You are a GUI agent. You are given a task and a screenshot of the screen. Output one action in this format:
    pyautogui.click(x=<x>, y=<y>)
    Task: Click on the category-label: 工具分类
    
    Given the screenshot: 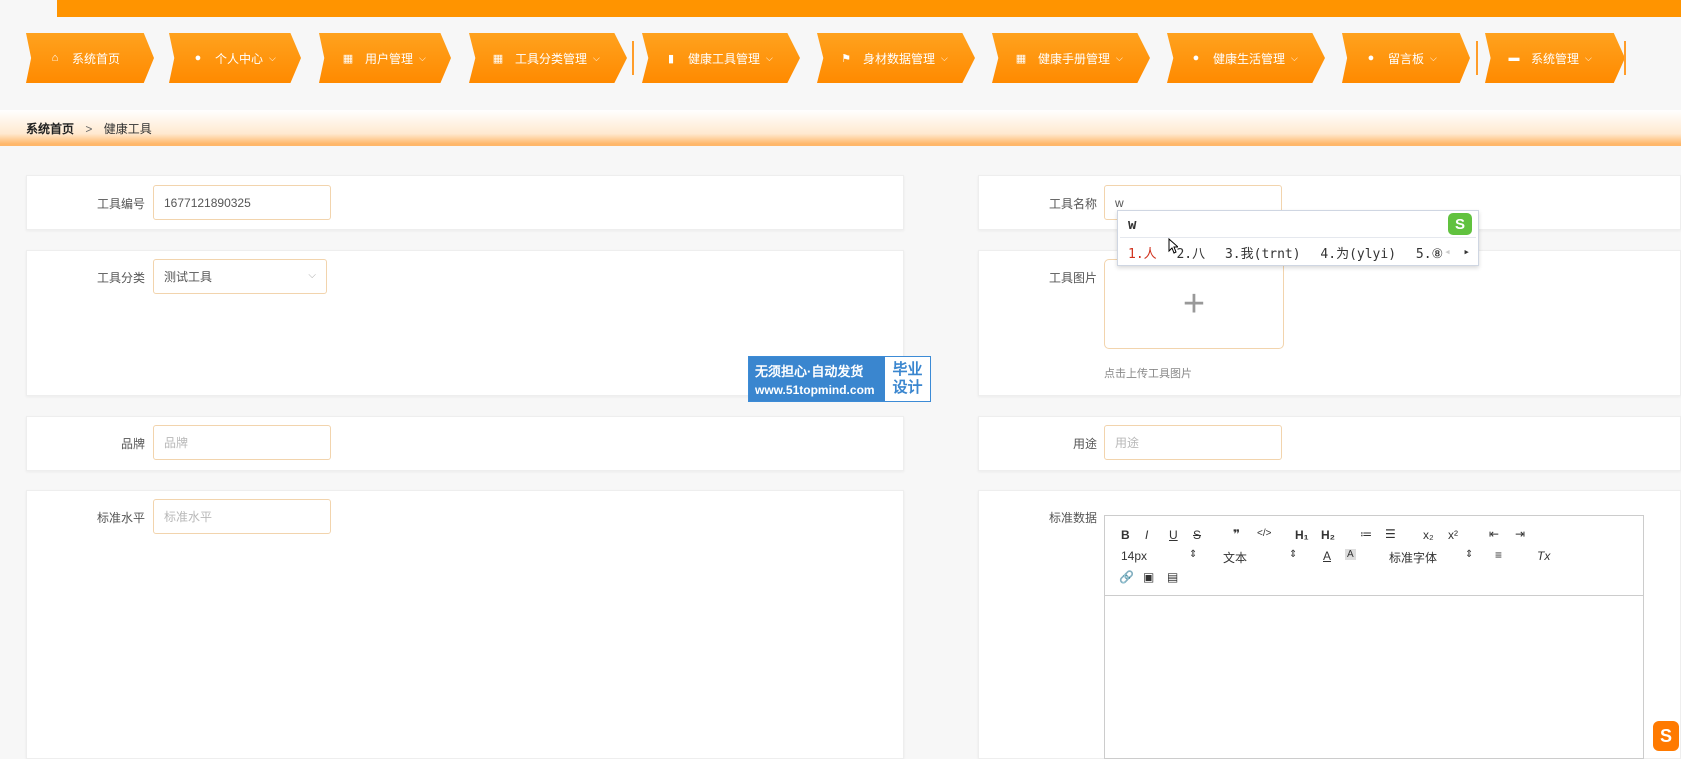 What is the action you would take?
    pyautogui.click(x=120, y=278)
    